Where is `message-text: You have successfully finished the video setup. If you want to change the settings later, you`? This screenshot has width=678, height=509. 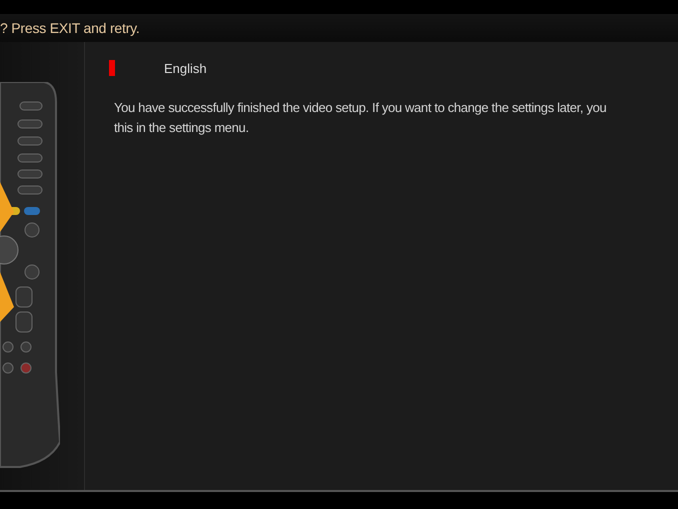
message-text: You have successfully finished the video setup. If you want to change the settings later, you is located at coordinates (360, 108).